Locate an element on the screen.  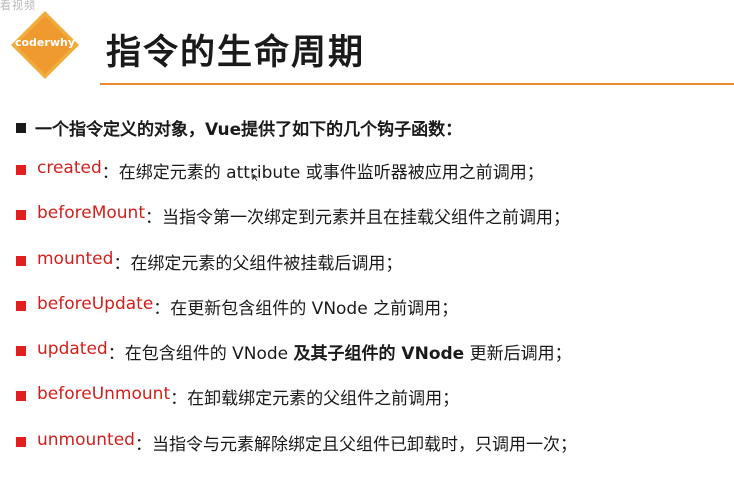
hook-name: unmounted is located at coordinates (86, 439).